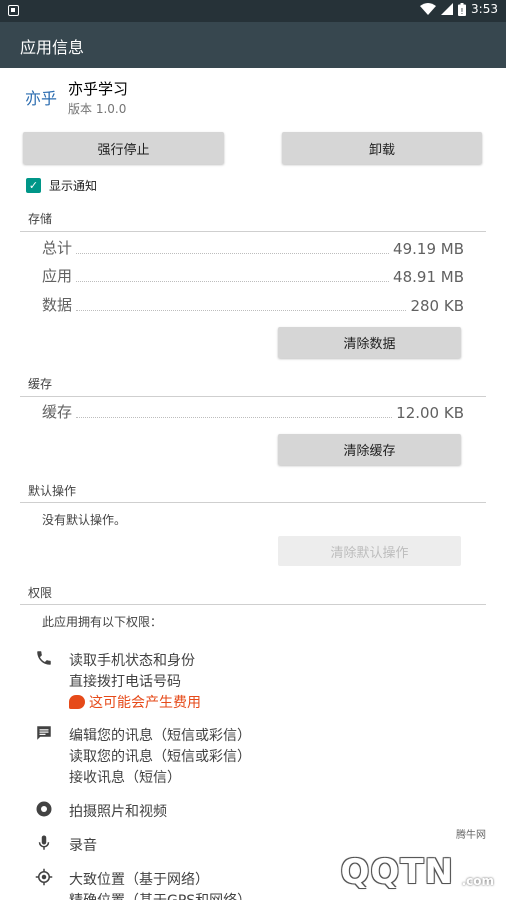 The height and width of the screenshot is (900, 506). I want to click on storage-label: 数据, so click(57, 305).